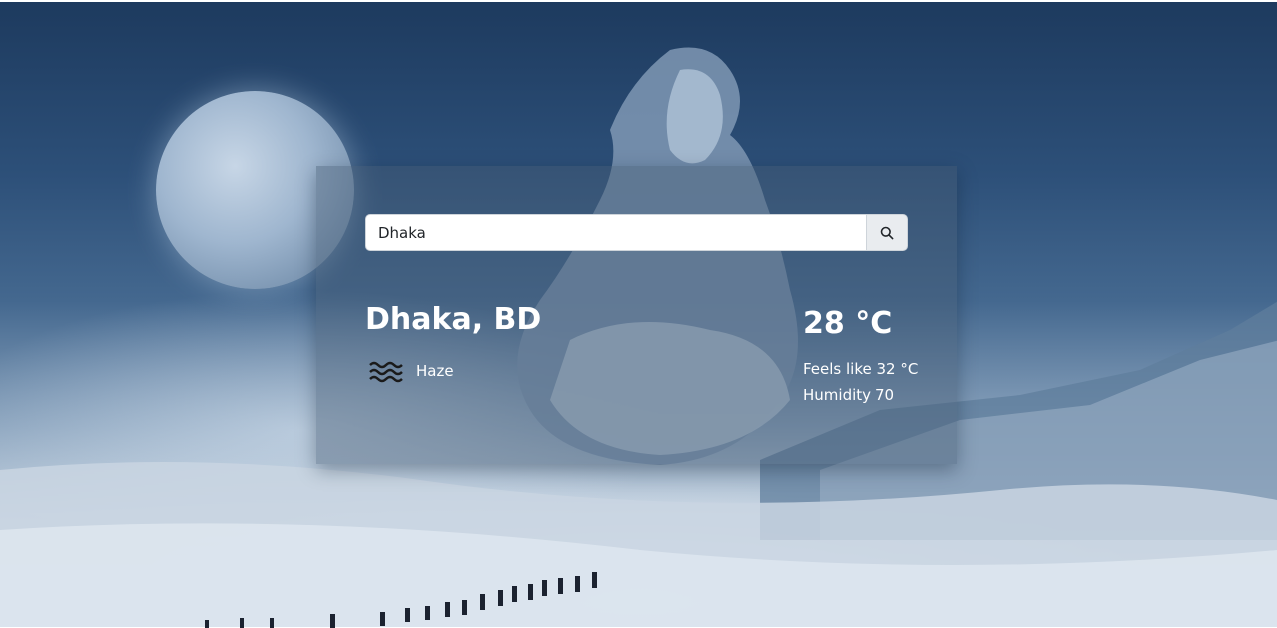 The height and width of the screenshot is (628, 1277). Describe the element at coordinates (386, 372) in the screenshot. I see `haze-icon` at that location.